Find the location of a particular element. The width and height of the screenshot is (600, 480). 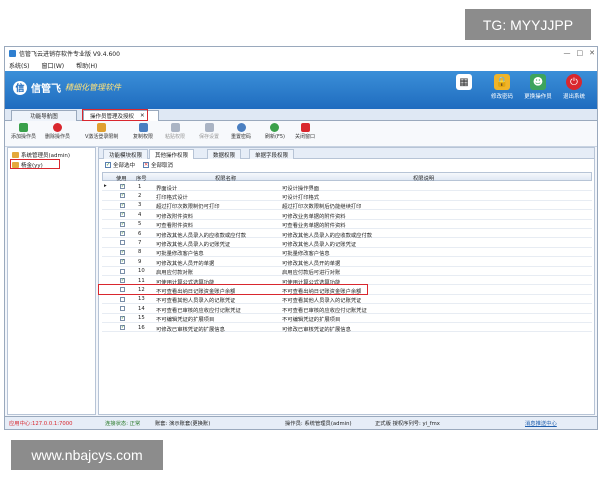

status-connection: 连接状态: 正常 is located at coordinates (123, 424).